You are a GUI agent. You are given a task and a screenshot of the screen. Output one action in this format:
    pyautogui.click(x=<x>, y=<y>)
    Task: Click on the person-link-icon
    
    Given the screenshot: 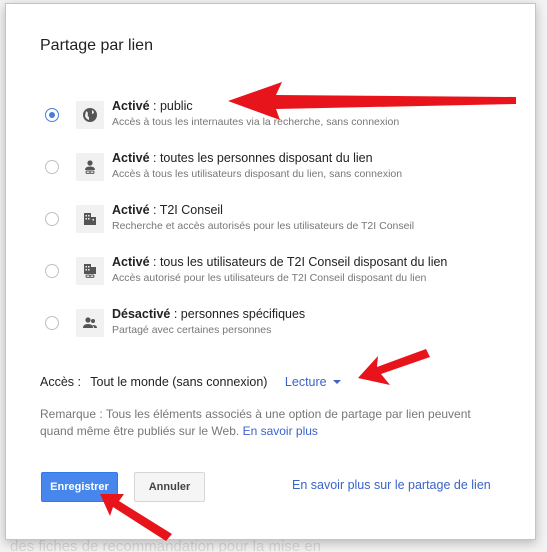 What is the action you would take?
    pyautogui.click(x=90, y=167)
    